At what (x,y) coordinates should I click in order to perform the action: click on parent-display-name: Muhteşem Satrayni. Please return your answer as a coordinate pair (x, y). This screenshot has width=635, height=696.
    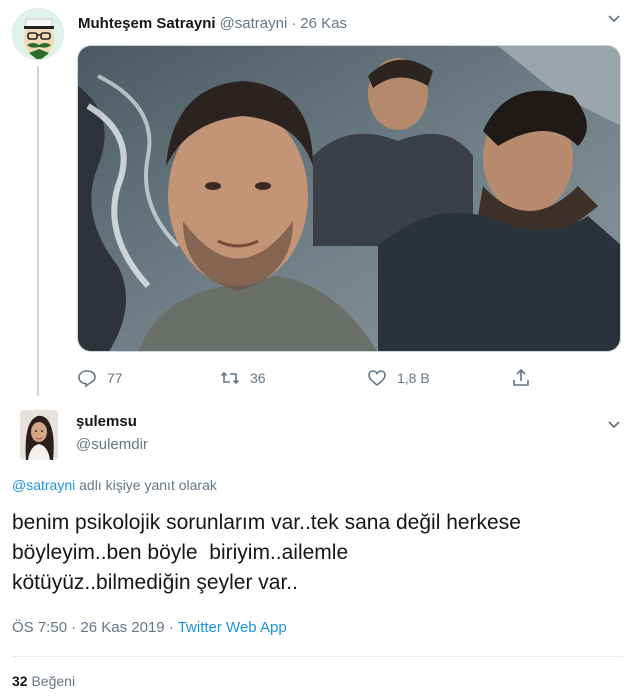
    Looking at the image, I should click on (147, 23).